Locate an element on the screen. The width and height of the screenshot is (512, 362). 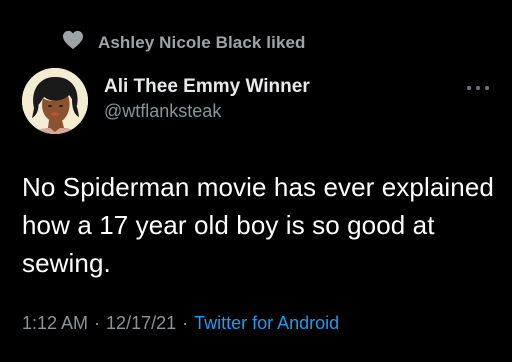
tweet-time: 1:12 AM is located at coordinates (55, 323).